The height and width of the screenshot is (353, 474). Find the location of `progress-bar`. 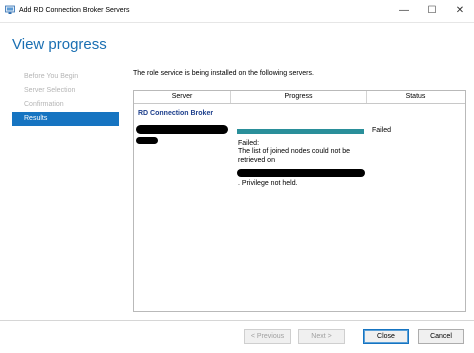

progress-bar is located at coordinates (300, 131).